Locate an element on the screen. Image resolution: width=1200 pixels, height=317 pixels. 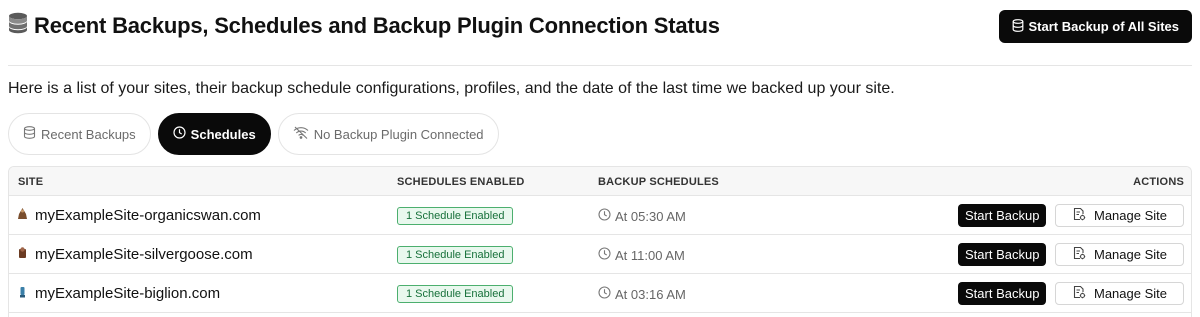
backup-schedule: At 05:30 AM is located at coordinates (642, 216).